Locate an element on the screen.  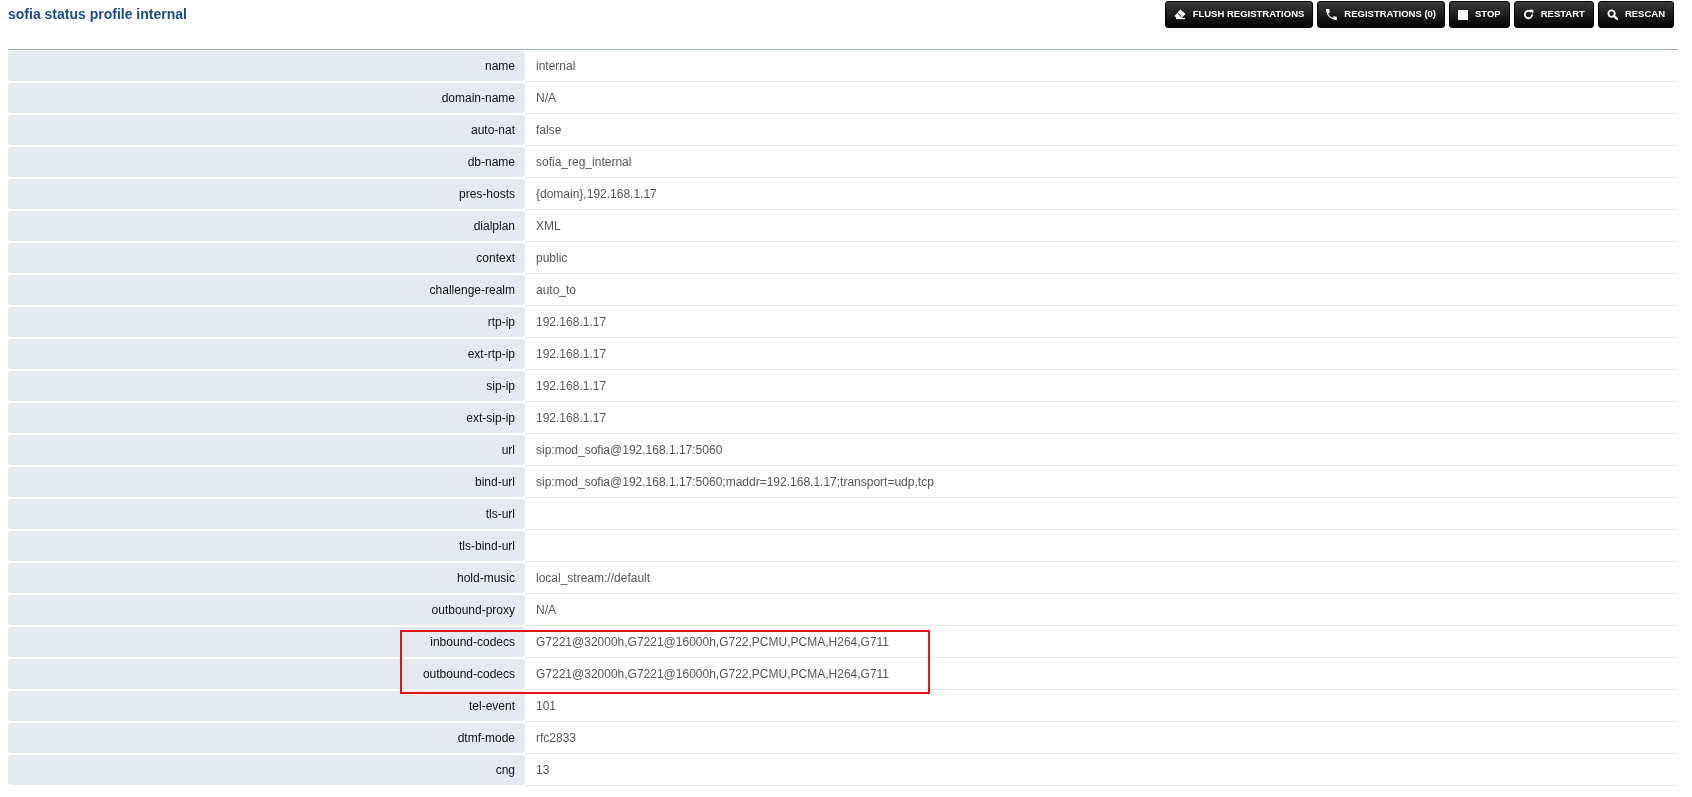
field-label: name is located at coordinates (266, 66).